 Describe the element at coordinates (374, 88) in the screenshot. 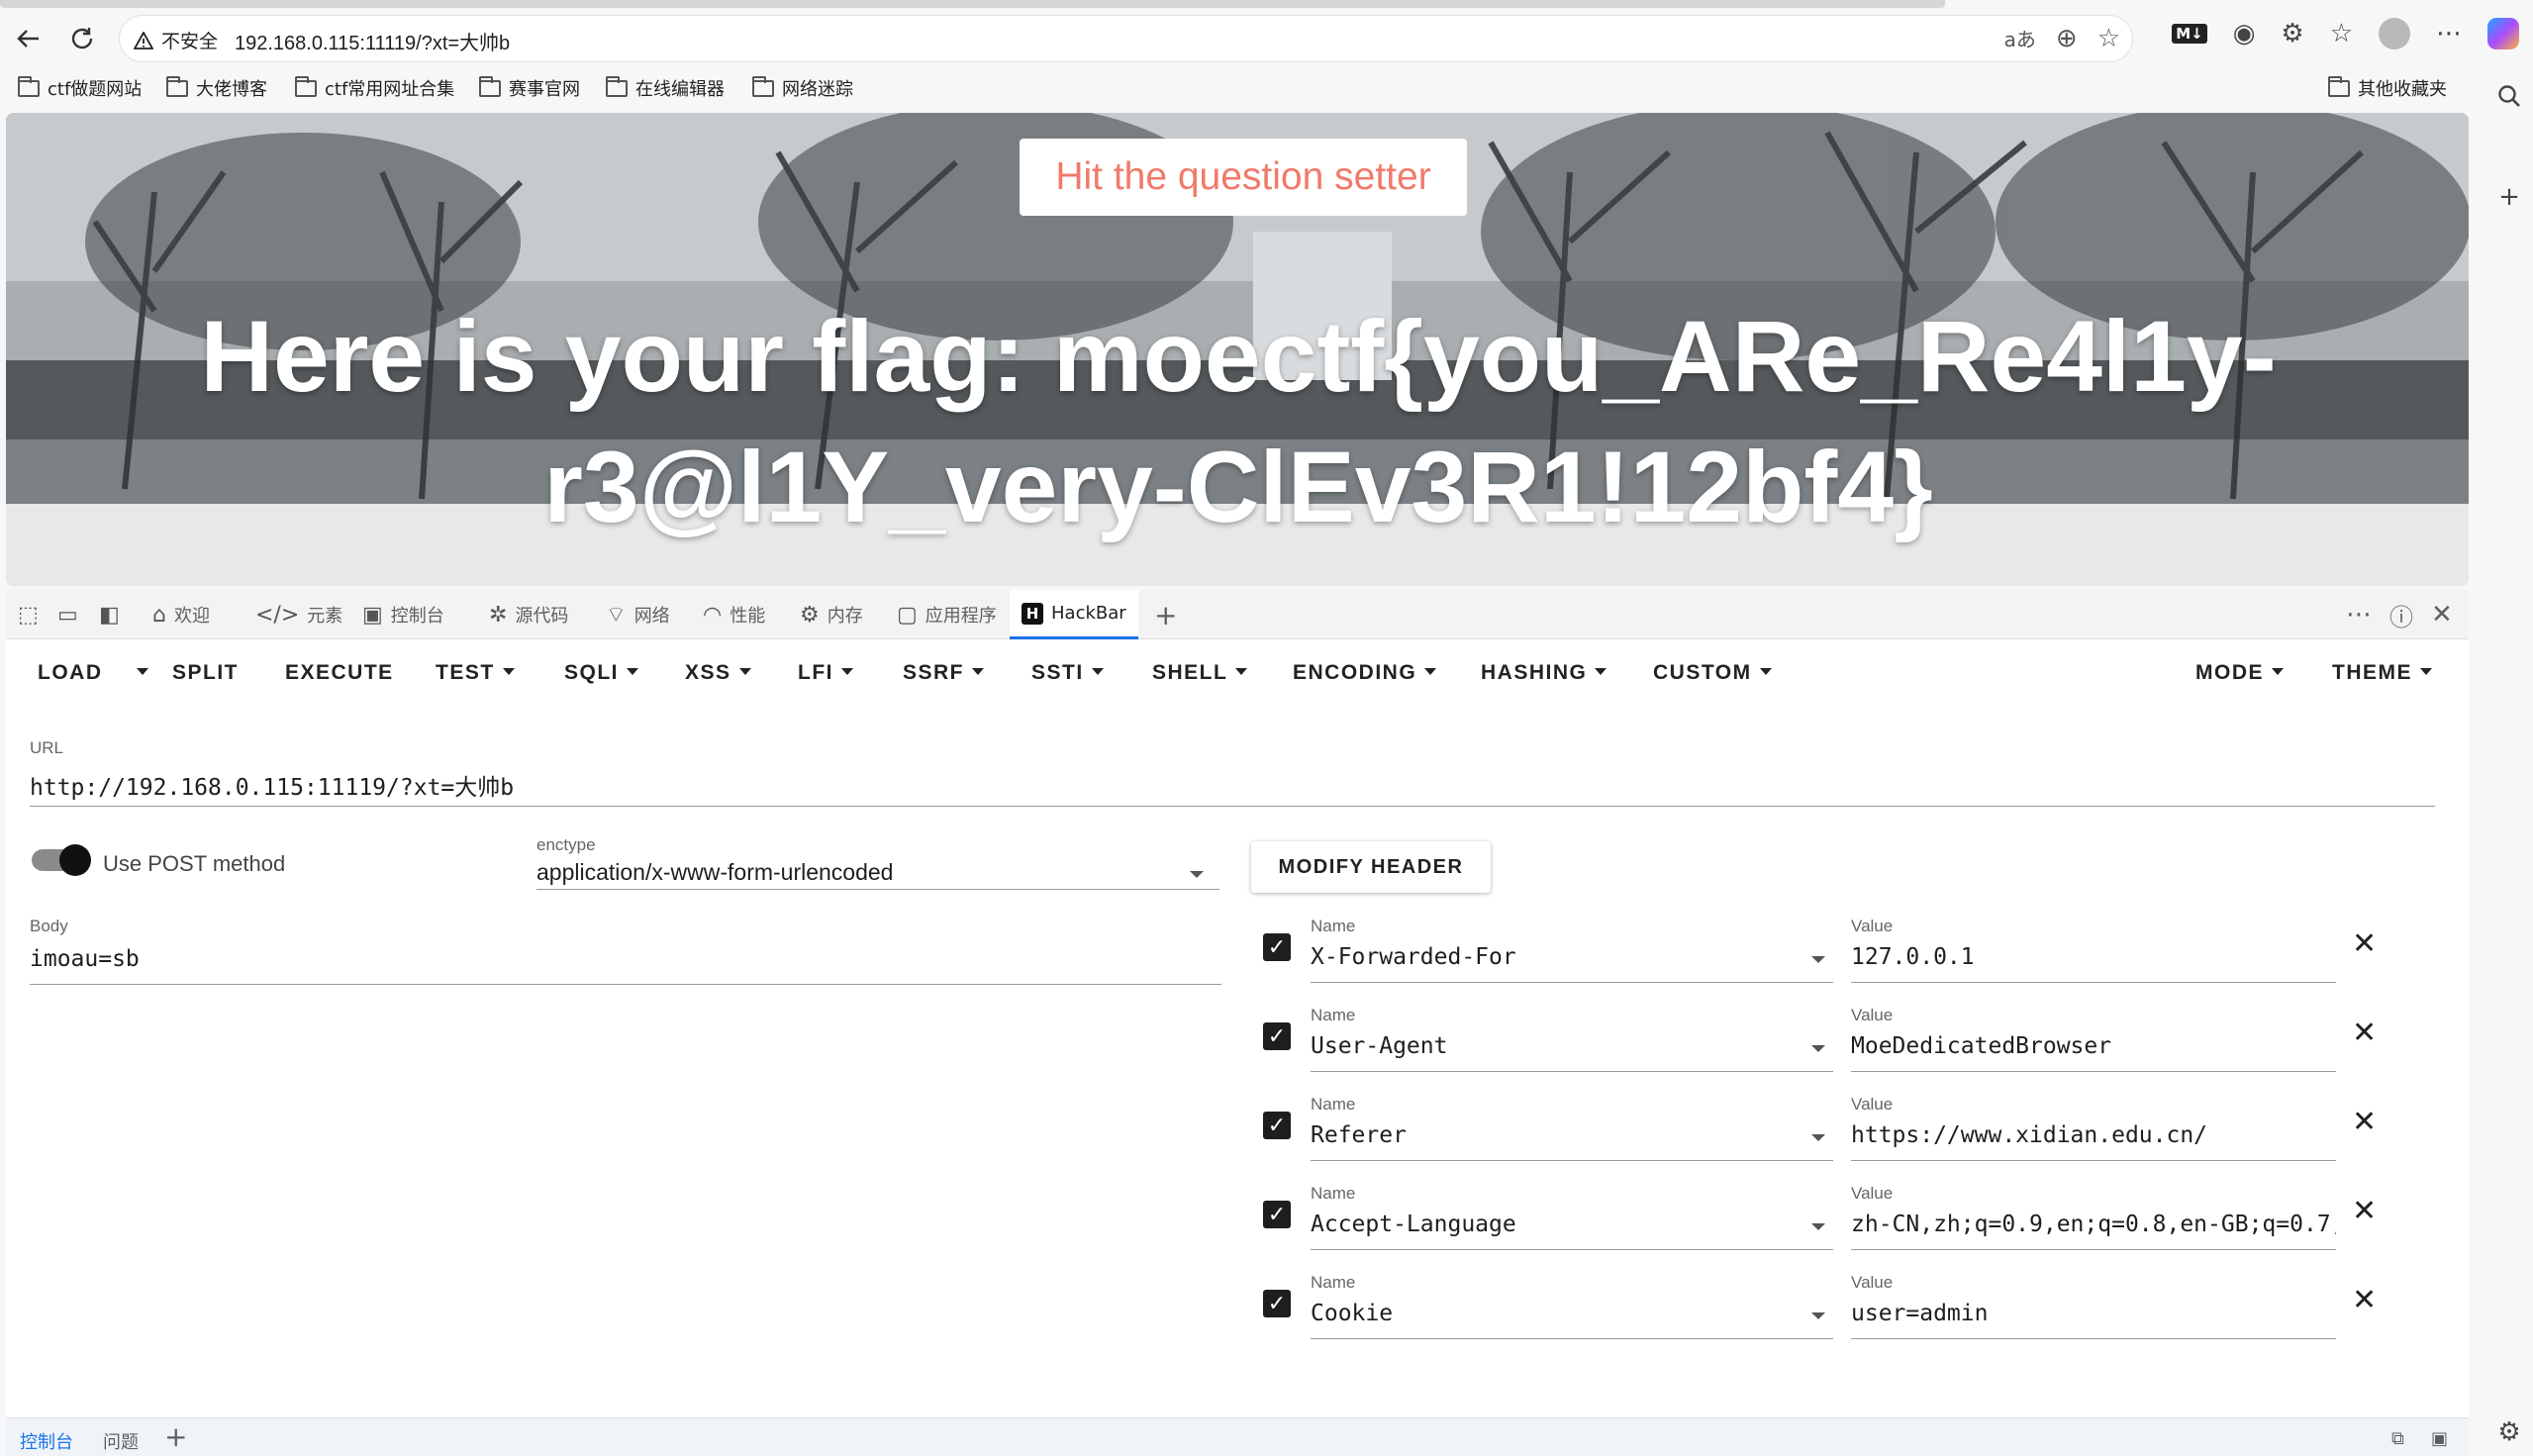

I see `bookmark-folder: ctf常用网址合集` at that location.